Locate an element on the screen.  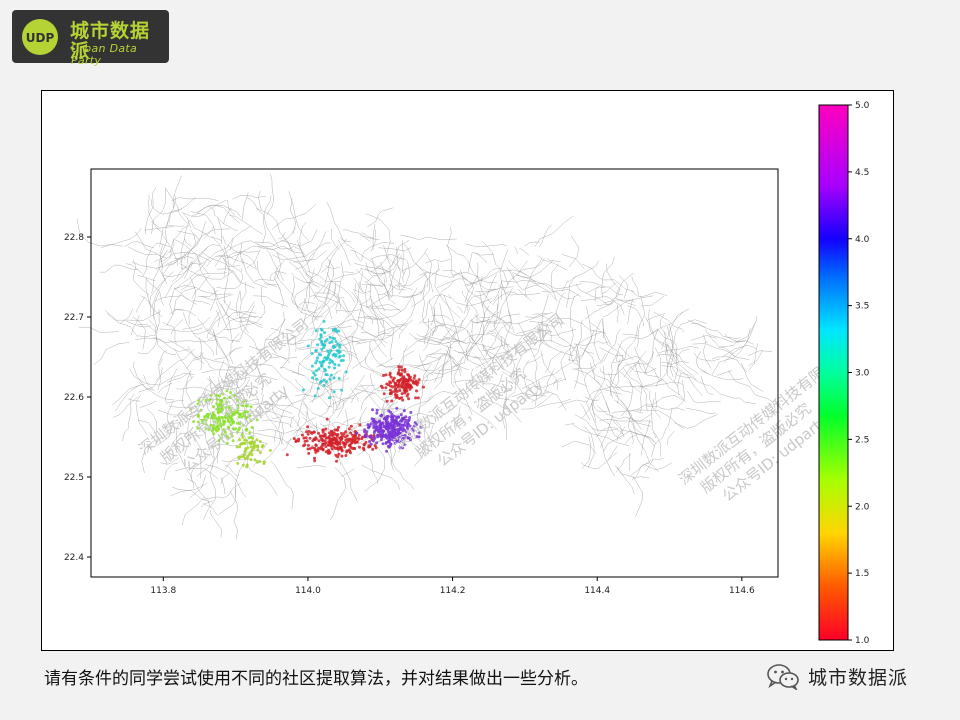
colorbar-tick-label: 4.0 is located at coordinates (862, 240).